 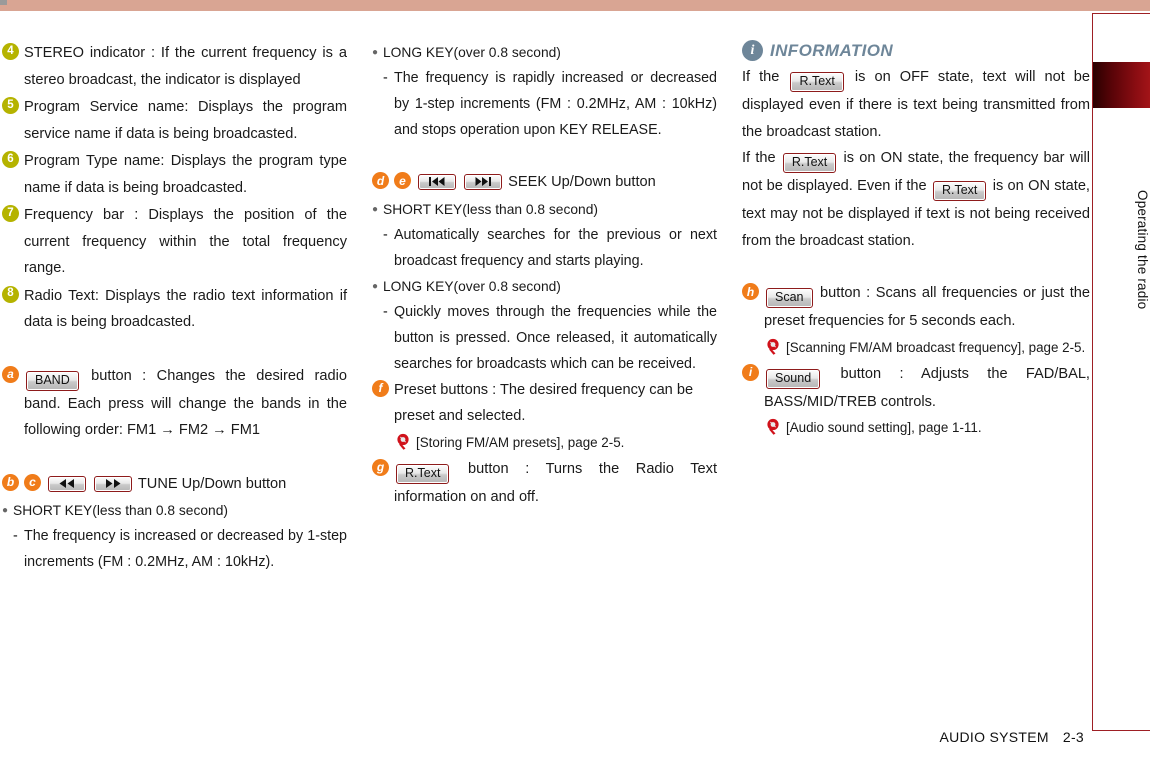 I want to click on marker-b: b, so click(x=10, y=482).